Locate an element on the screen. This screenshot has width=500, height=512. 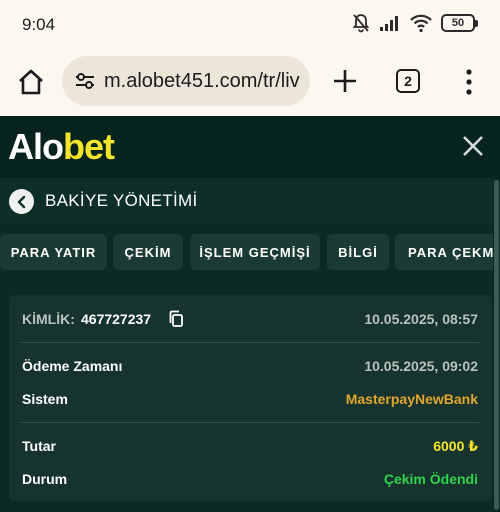
status-label: Durum is located at coordinates (45, 479).